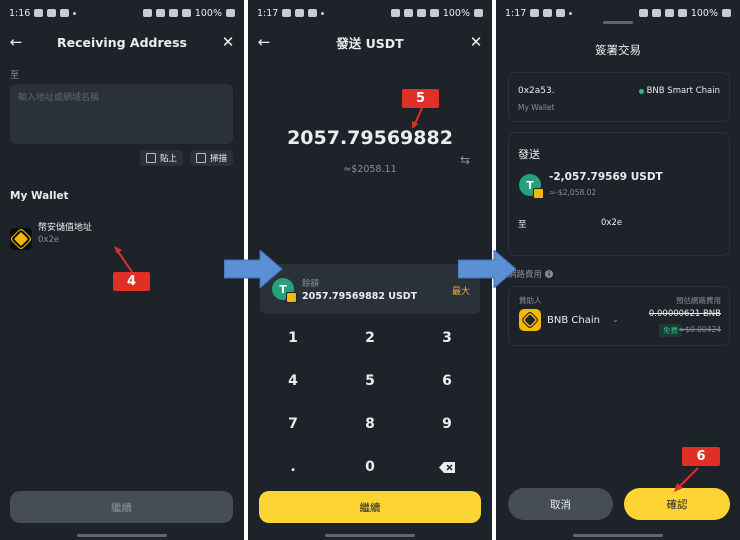 This screenshot has width=740, height=540. I want to click on sponsor-label: 贊助人, so click(530, 300).